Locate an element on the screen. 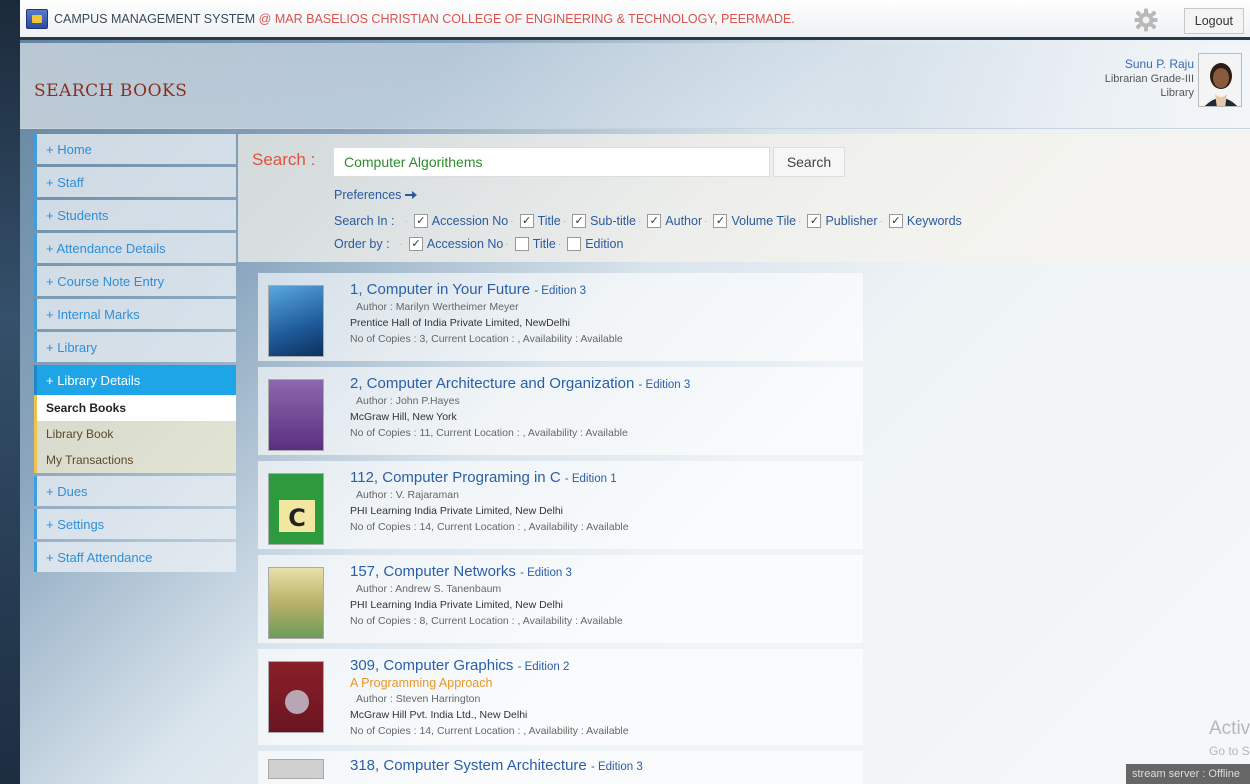 The width and height of the screenshot is (1250, 784). sidebar-subitem-library-book: Library Book is located at coordinates (135, 434).